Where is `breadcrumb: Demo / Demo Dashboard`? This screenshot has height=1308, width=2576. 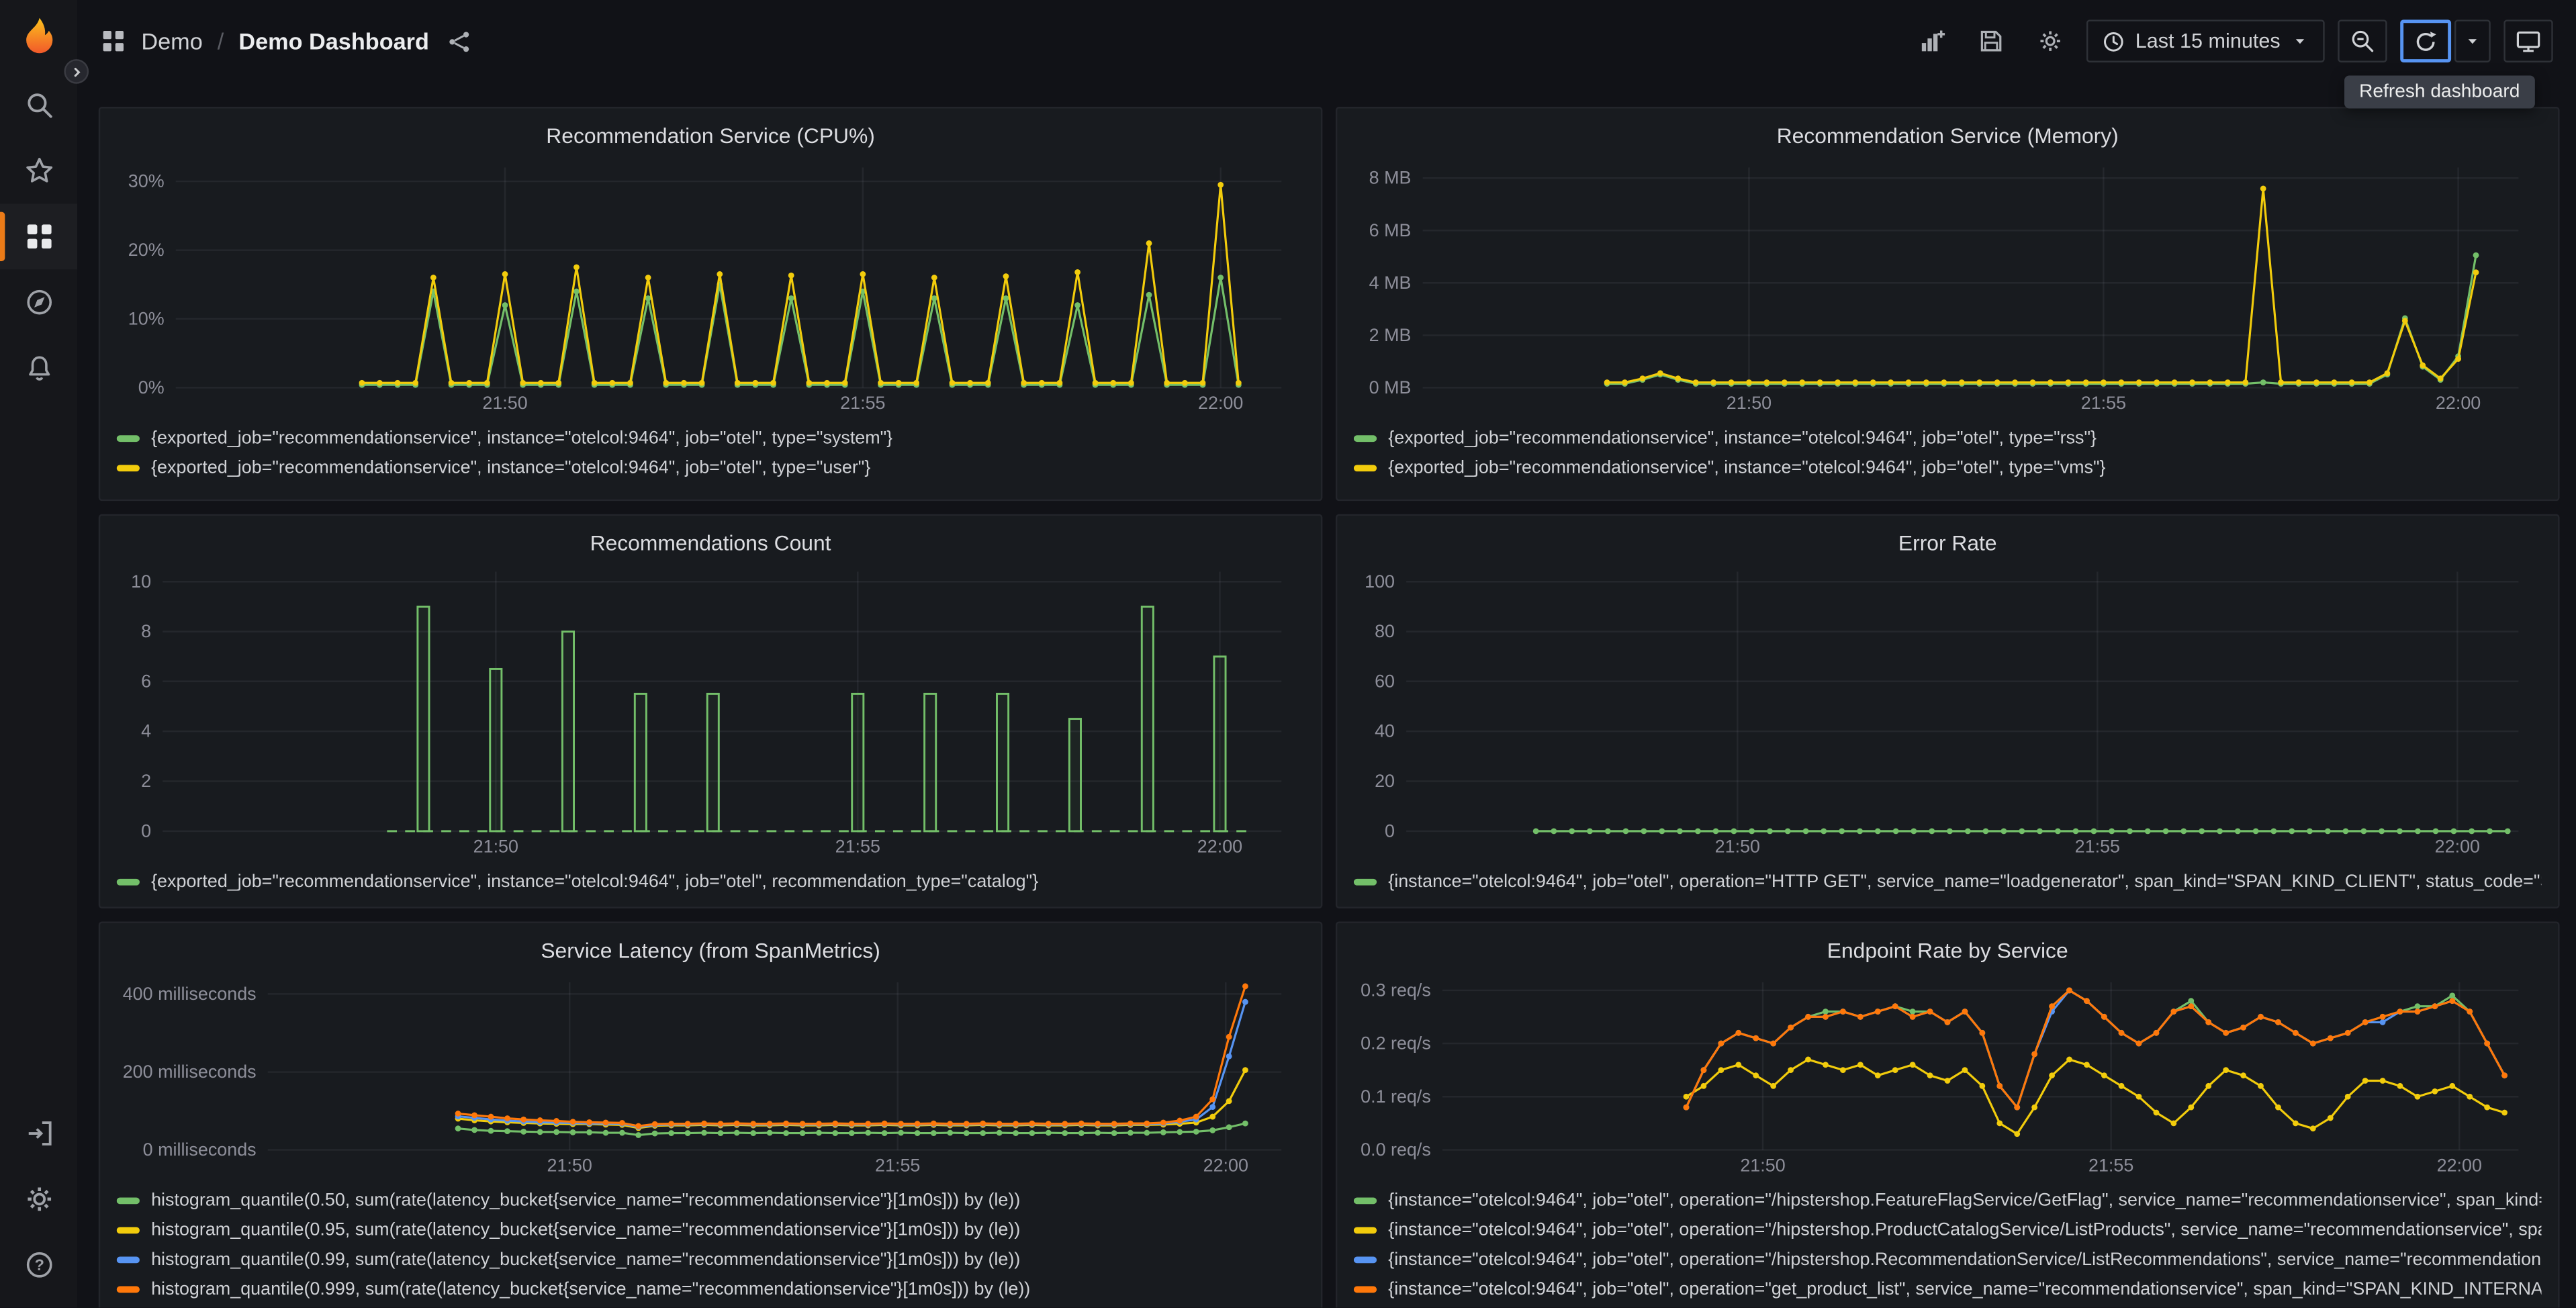
breadcrumb: Demo / Demo Dashboard is located at coordinates (285, 41).